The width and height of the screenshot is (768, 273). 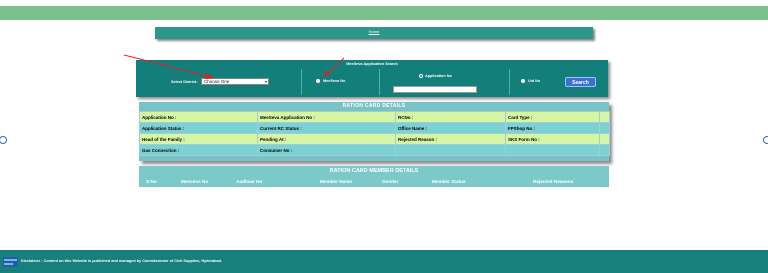 What do you see at coordinates (552, 139) in the screenshot?
I see `table-cell: SKS Form No :` at bounding box center [552, 139].